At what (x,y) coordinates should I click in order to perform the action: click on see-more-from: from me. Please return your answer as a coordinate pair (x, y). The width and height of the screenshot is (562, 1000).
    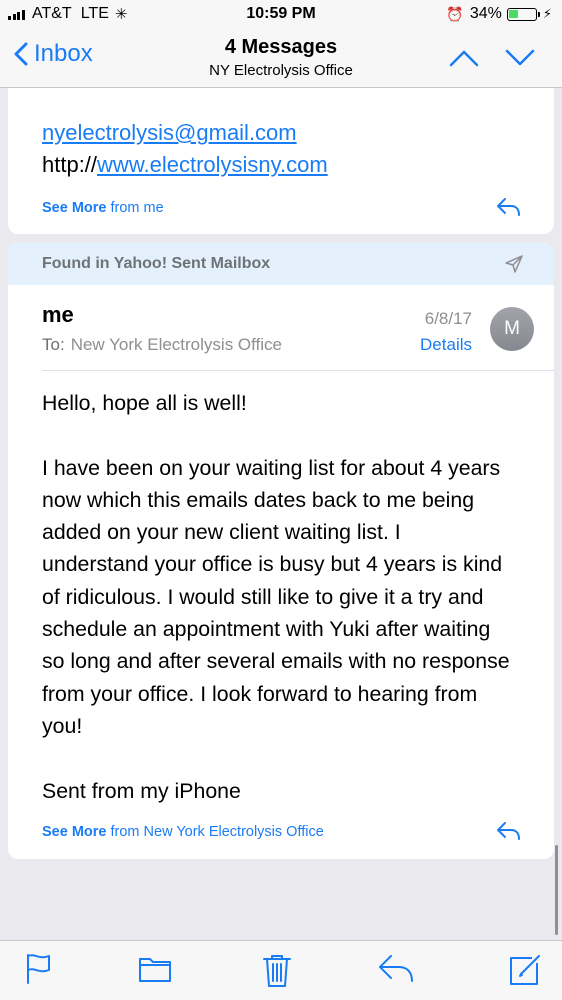
    Looking at the image, I should click on (137, 208).